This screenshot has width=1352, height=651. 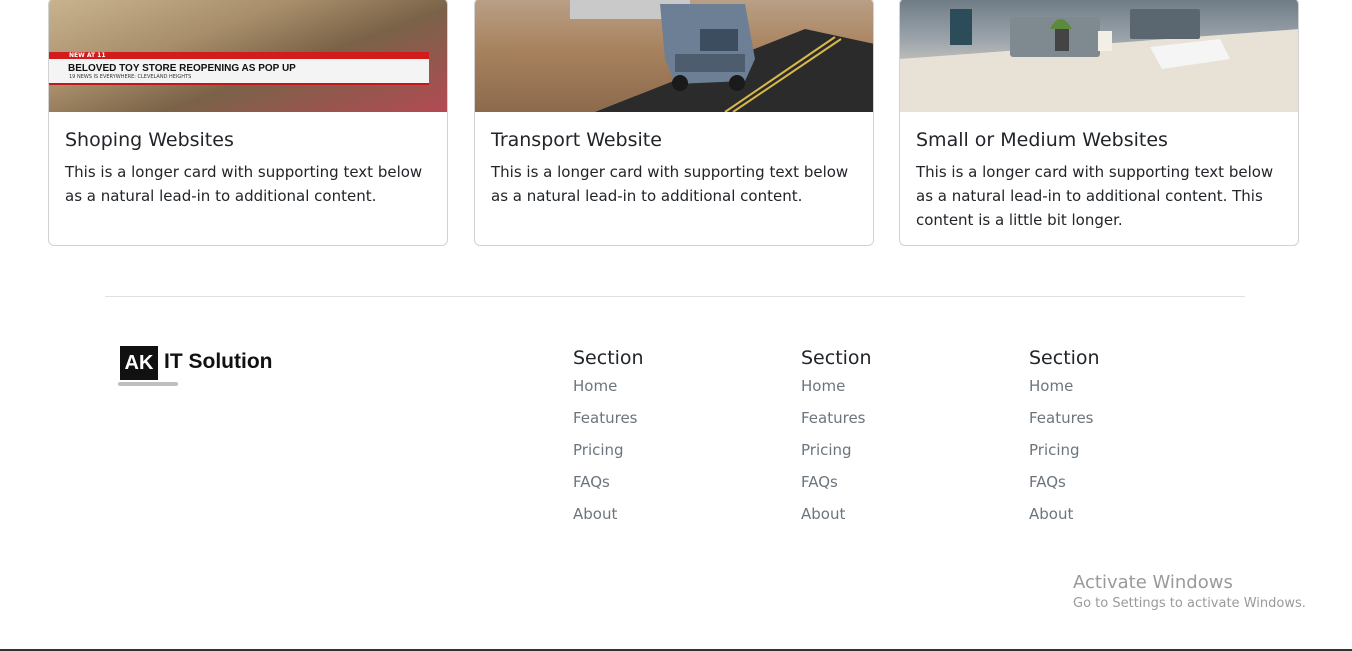 I want to click on news-subline: 19 NEWS IS EVERYWHERE: CLEVELAND HEIGHTS, so click(x=130, y=77).